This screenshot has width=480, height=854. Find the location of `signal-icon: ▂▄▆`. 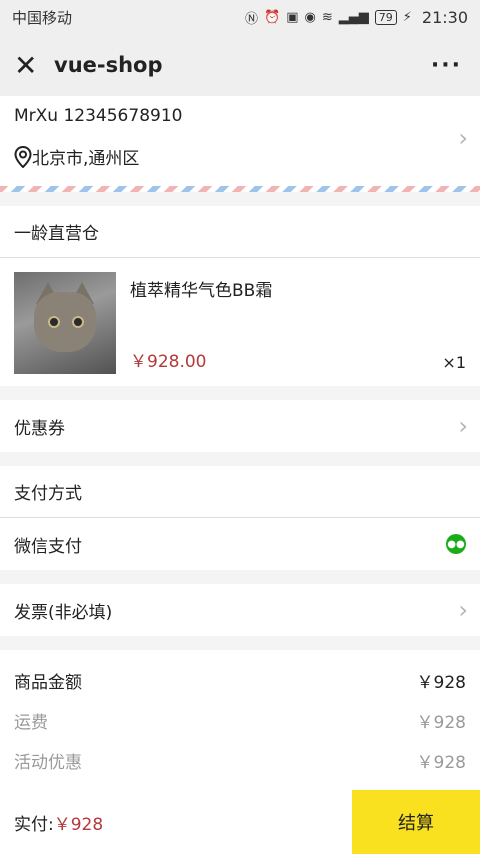

signal-icon: ▂▄▆ is located at coordinates (353, 17).